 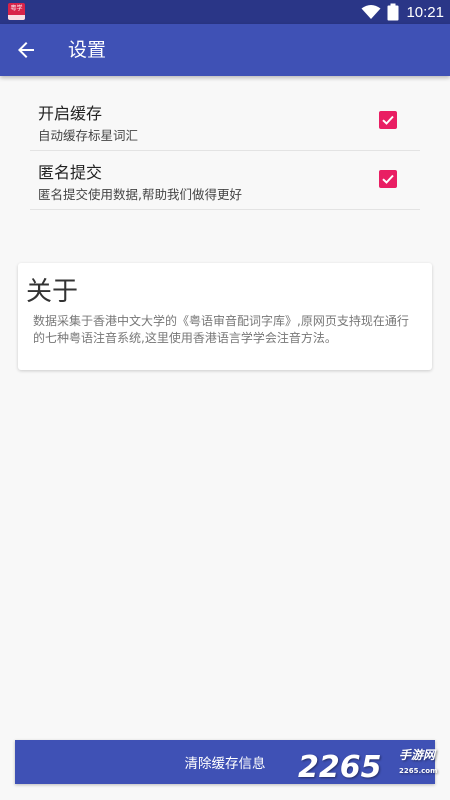 What do you see at coordinates (70, 172) in the screenshot?
I see `setting-title: 匿名提交` at bounding box center [70, 172].